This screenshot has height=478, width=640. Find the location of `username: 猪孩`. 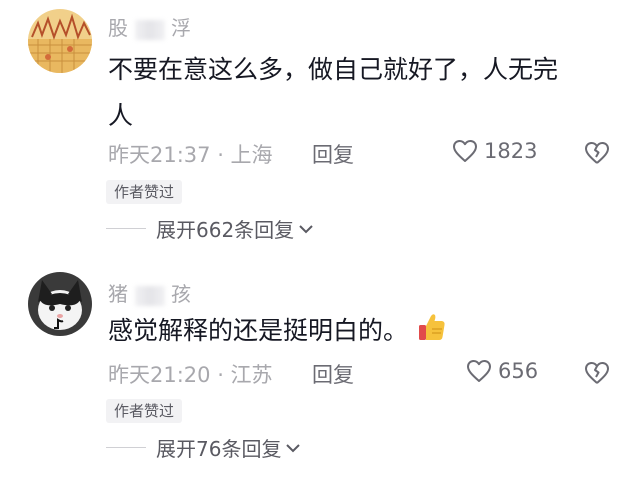

username: 猪孩 is located at coordinates (150, 292).